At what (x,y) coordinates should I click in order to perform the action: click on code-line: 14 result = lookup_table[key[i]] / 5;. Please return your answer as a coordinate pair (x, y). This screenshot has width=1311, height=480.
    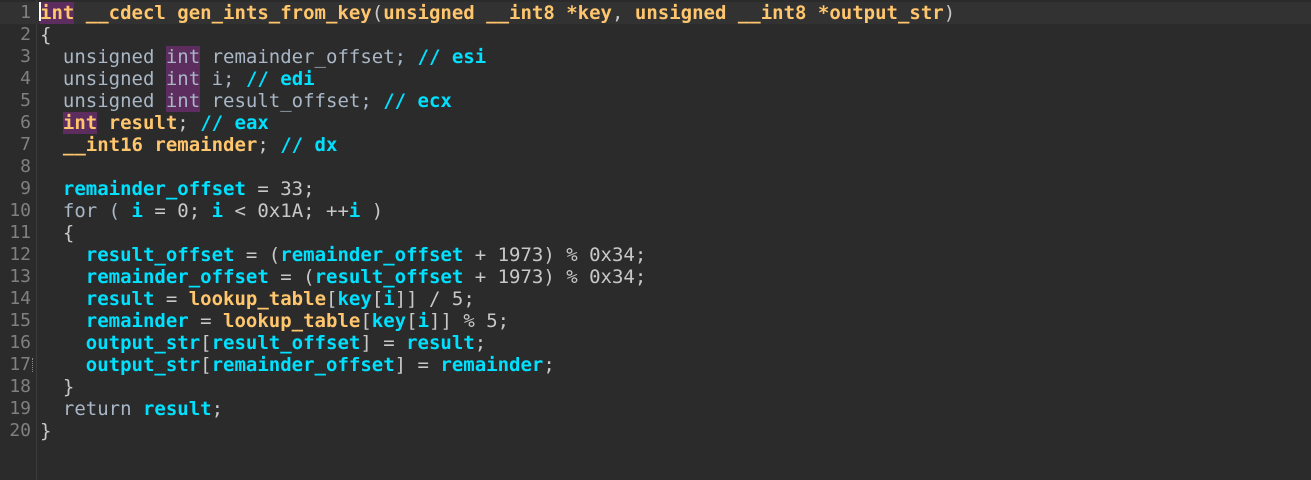
    Looking at the image, I should click on (655, 299).